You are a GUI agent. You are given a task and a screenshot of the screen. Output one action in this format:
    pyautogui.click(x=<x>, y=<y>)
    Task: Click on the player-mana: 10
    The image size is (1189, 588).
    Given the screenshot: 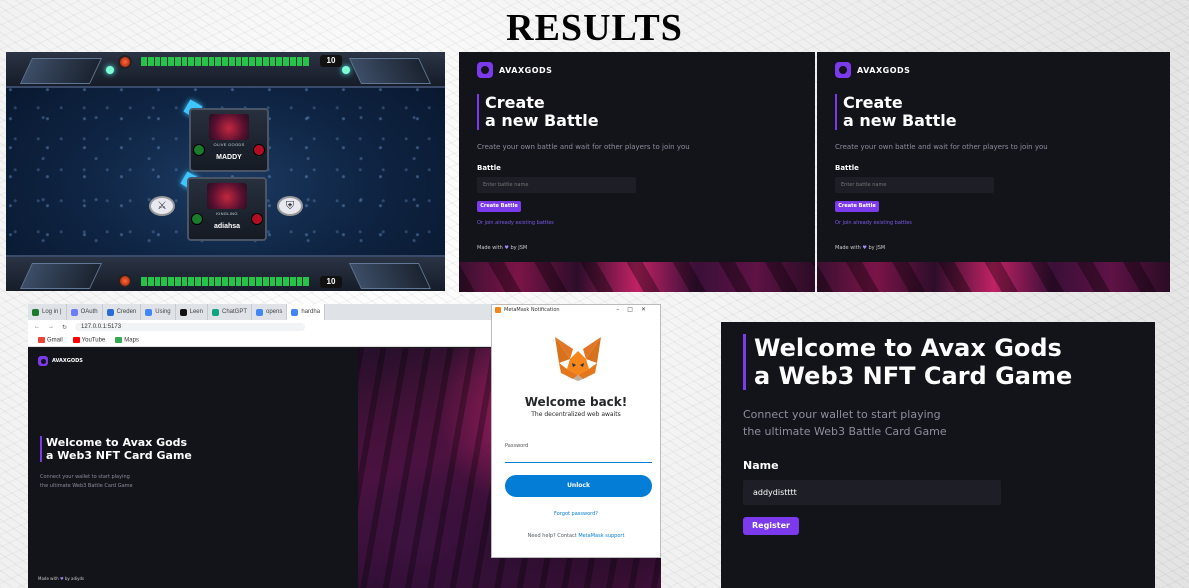 What is the action you would take?
    pyautogui.click(x=331, y=282)
    